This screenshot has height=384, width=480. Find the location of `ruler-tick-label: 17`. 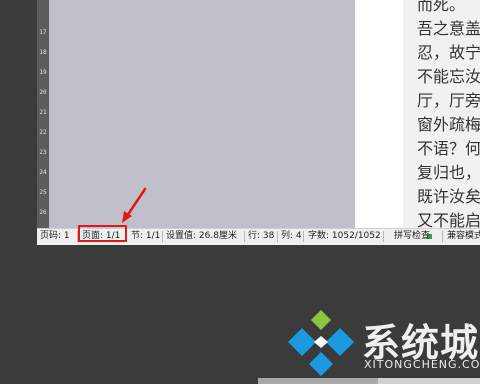

ruler-tick-label: 17 is located at coordinates (43, 32).